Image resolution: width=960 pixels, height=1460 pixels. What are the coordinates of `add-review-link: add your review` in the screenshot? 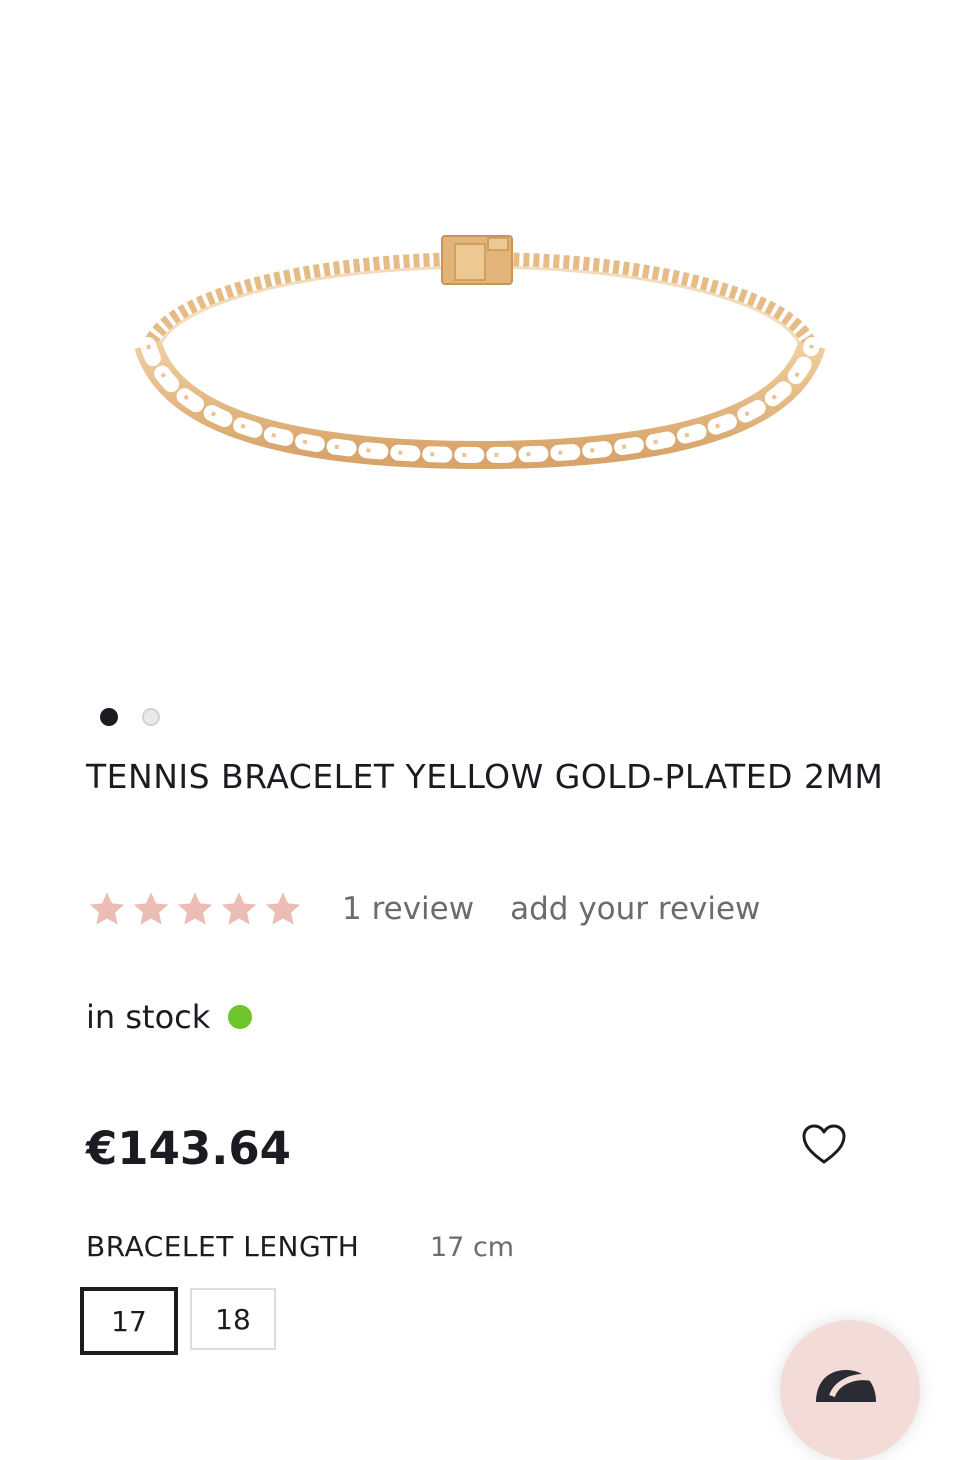 It's located at (635, 909).